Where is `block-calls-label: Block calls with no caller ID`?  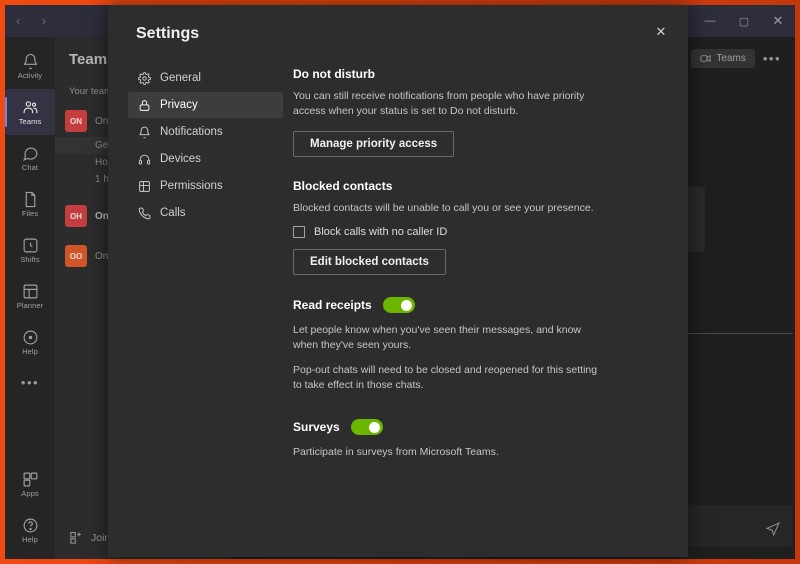 block-calls-label: Block calls with no caller ID is located at coordinates (381, 232).